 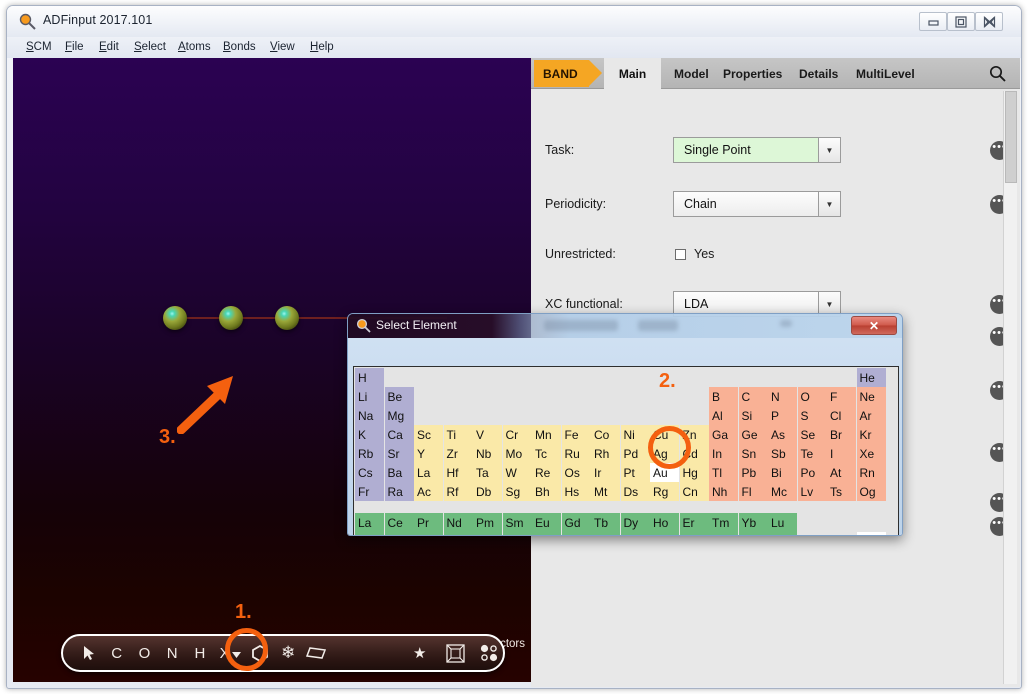 I want to click on element-cell-pt: Pt, so click(x=635, y=472).